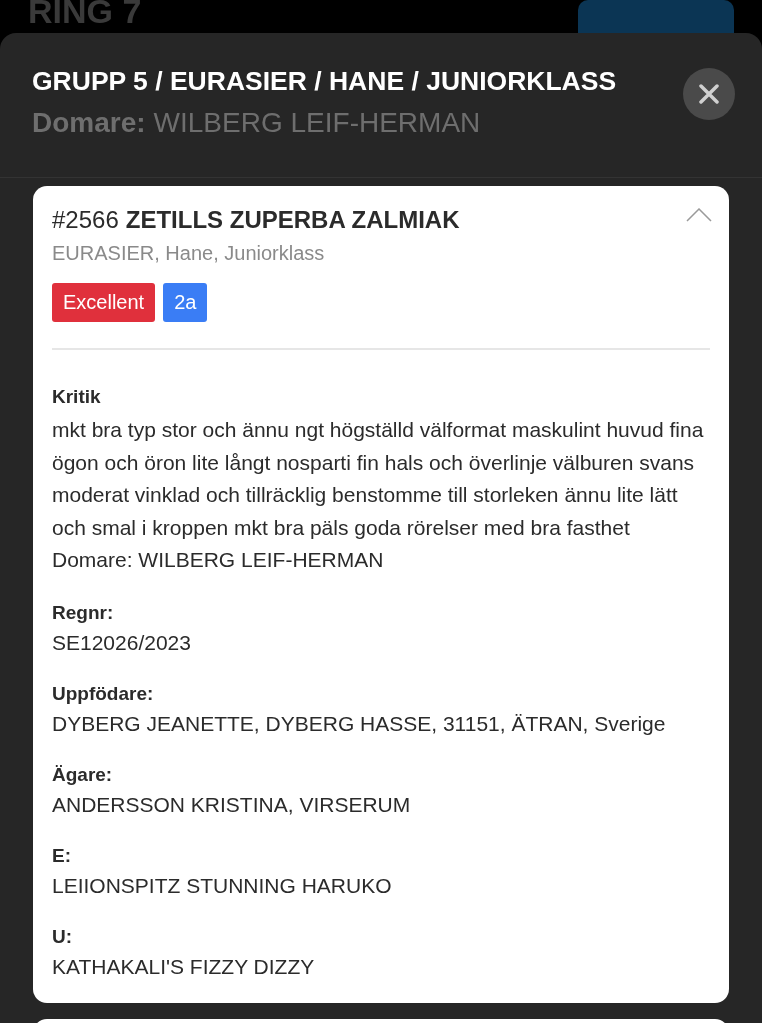 Image resolution: width=762 pixels, height=1023 pixels. Describe the element at coordinates (378, 495) in the screenshot. I see `field-value: mkt bra typ stor och ännu ngt högställd välformat maskulint huvud fina ögon och öron lite långt nosparti fin hals och överlinje välburen svans moderat vinklad och tillräcklig benstomme till storleken ännu lite lätt och smal i kroppen mkt bra päls goda rörelser med bra fasthet Domare: WILBERG LEIF-HERMAN` at that location.